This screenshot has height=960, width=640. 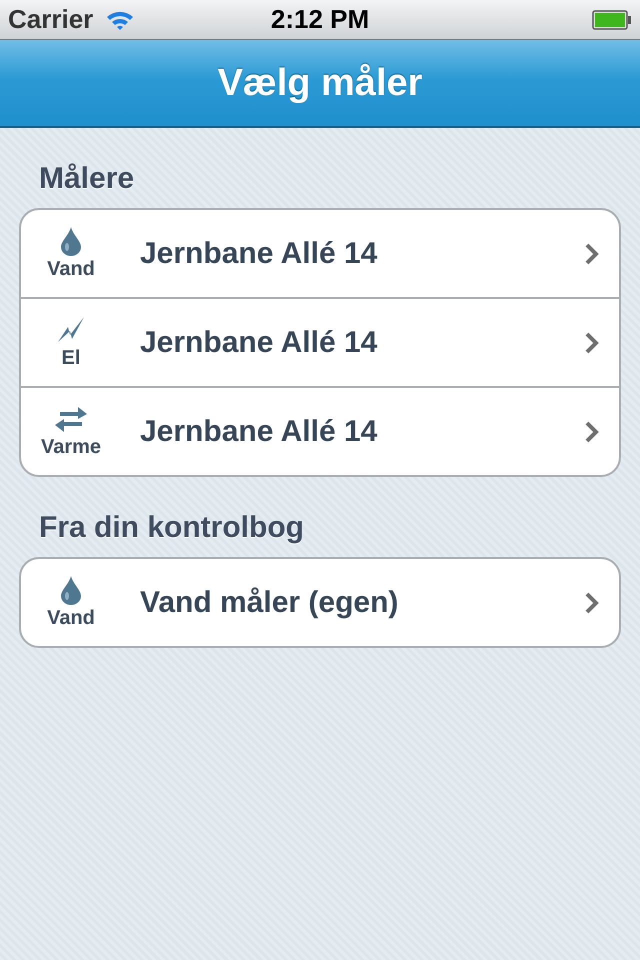 What do you see at coordinates (51, 19) in the screenshot?
I see `carrier-name: Carrier` at bounding box center [51, 19].